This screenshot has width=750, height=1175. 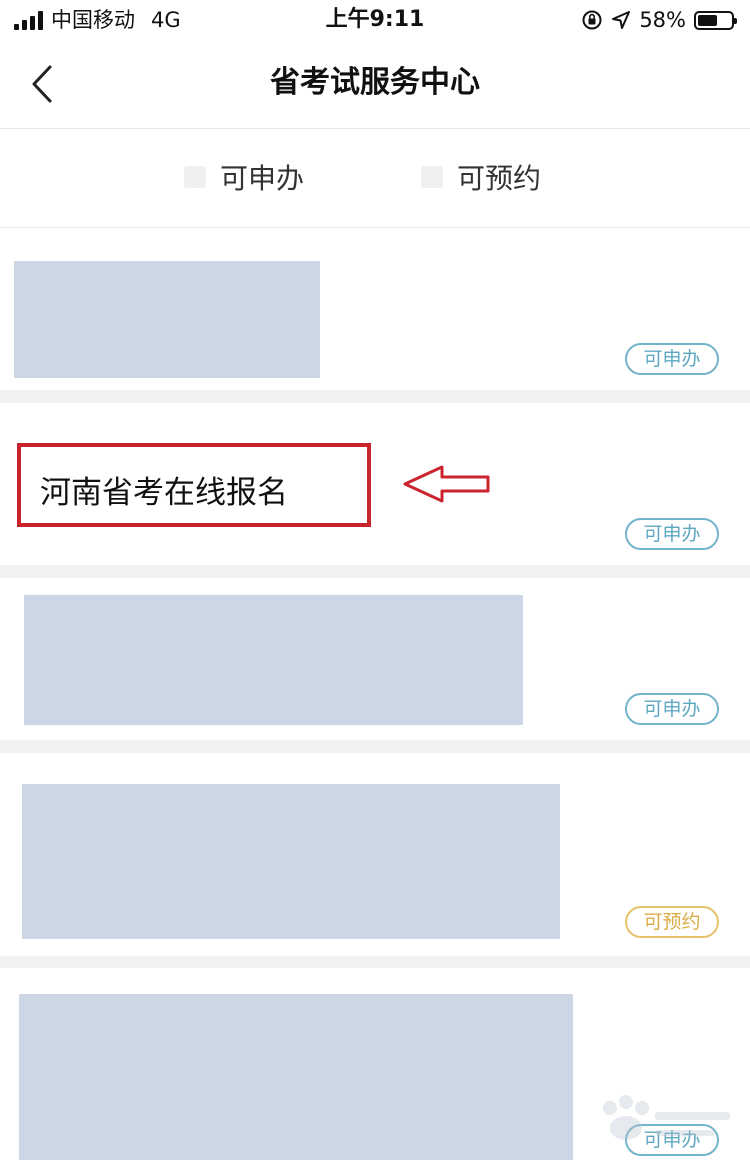 I want to click on battery-percent: 58%, so click(x=662, y=20).